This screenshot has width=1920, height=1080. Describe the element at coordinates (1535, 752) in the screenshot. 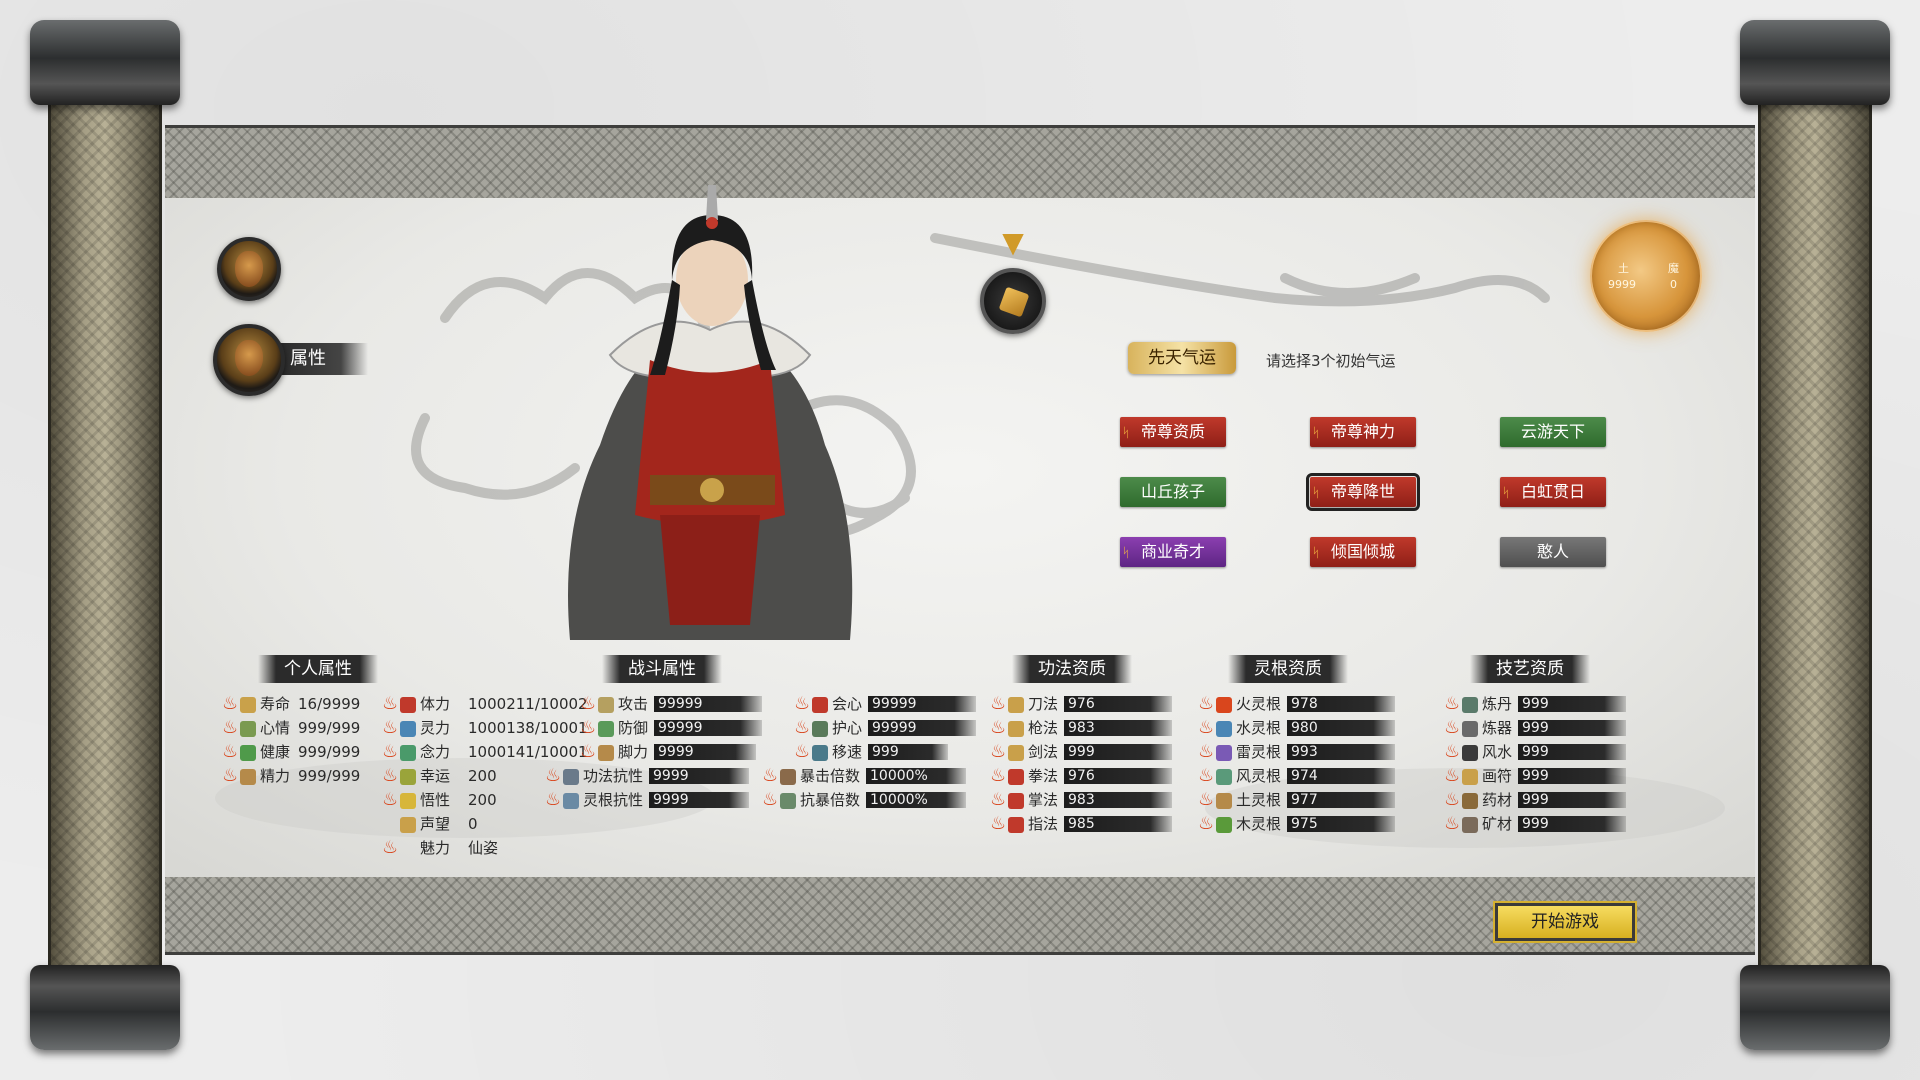

I see `stat-row: ♨ 风水 999` at that location.